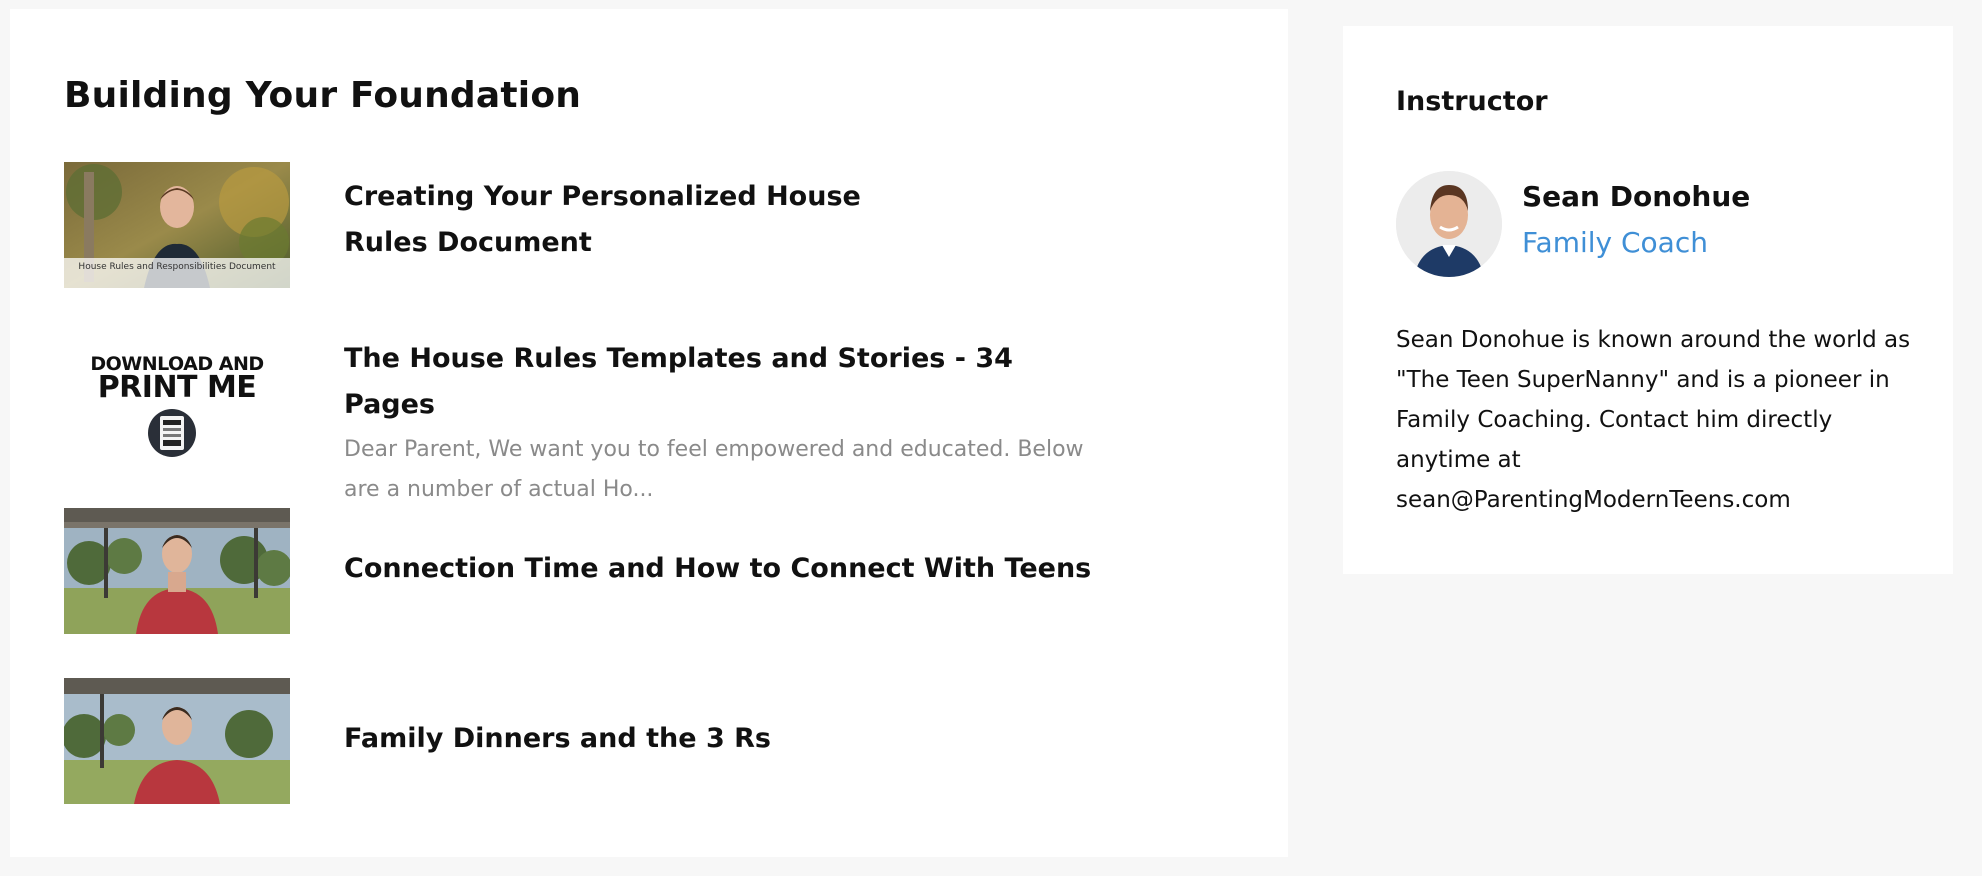  I want to click on lesson-title: Family Dinners and the 3 Rs, so click(724, 739).